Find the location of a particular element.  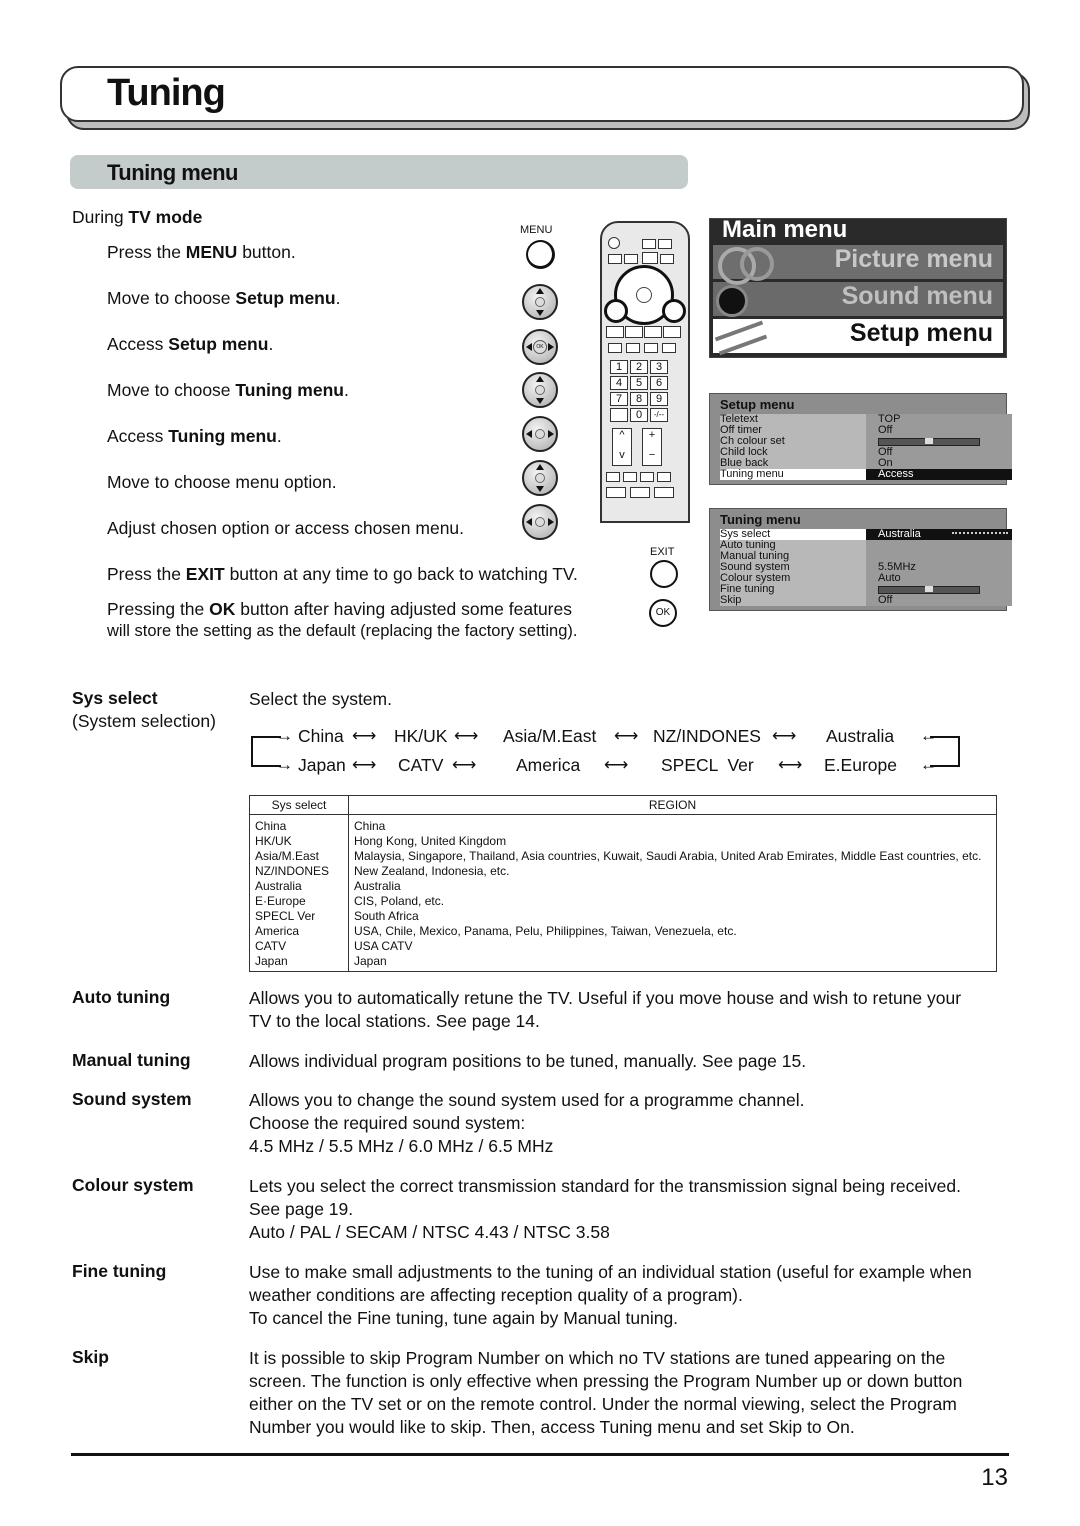

sys-option-america: America is located at coordinates (548, 765).